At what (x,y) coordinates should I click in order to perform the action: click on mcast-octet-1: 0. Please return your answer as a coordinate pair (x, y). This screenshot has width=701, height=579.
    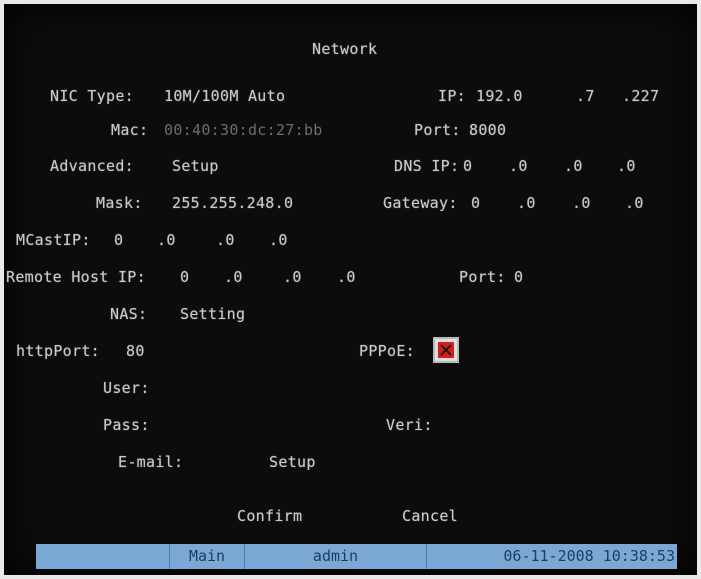
    Looking at the image, I should click on (118, 240).